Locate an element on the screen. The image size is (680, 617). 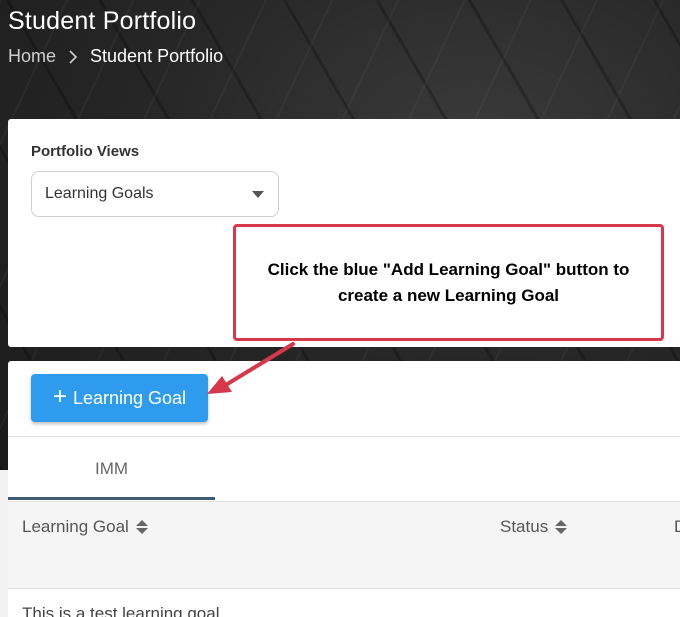
page-title: Student Portfolio is located at coordinates (102, 21).